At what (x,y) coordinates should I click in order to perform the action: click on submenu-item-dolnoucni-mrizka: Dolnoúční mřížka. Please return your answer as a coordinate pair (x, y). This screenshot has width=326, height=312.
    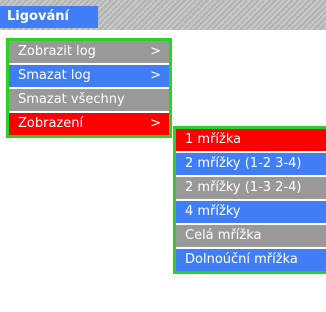
    Looking at the image, I should click on (251, 260).